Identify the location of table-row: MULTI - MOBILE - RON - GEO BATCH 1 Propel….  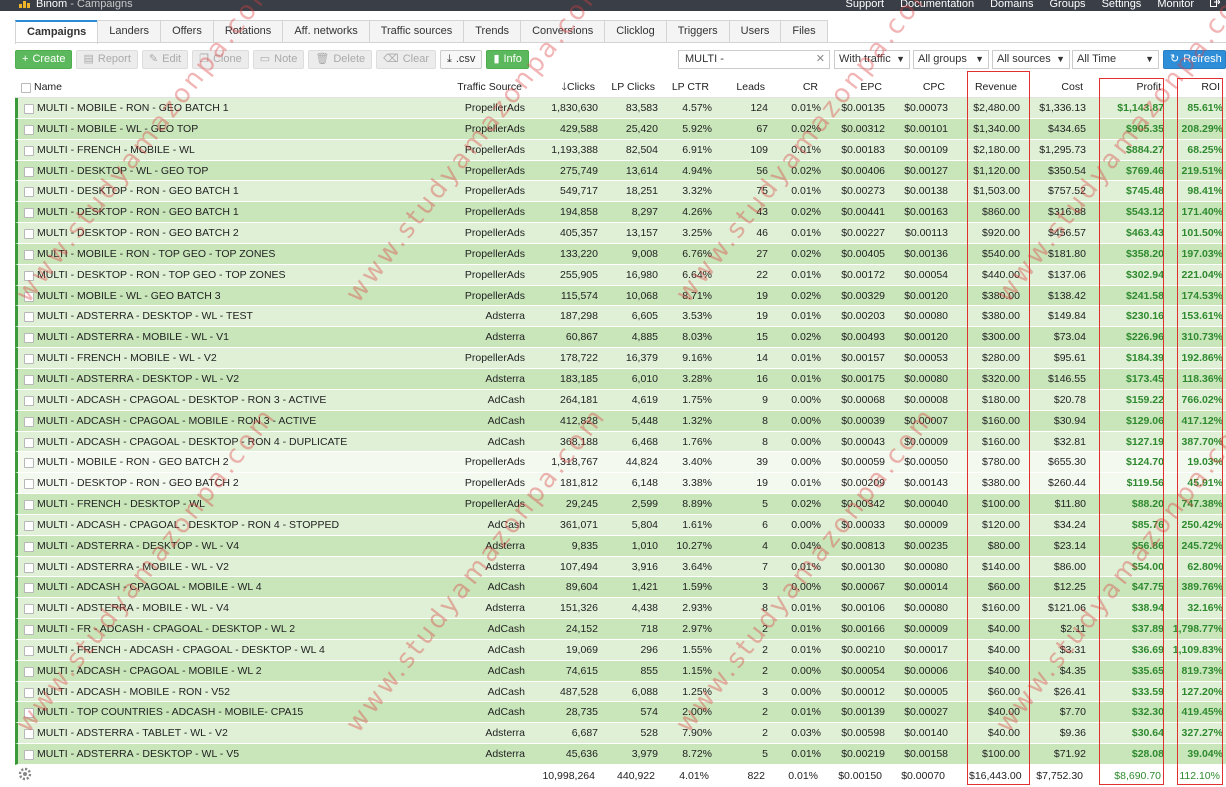
(620, 108).